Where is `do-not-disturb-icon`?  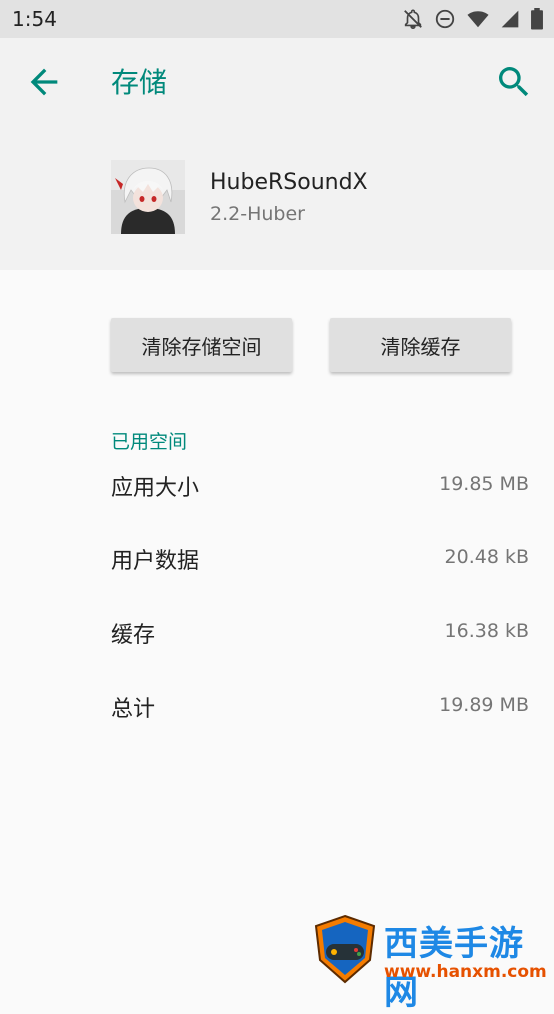 do-not-disturb-icon is located at coordinates (445, 19).